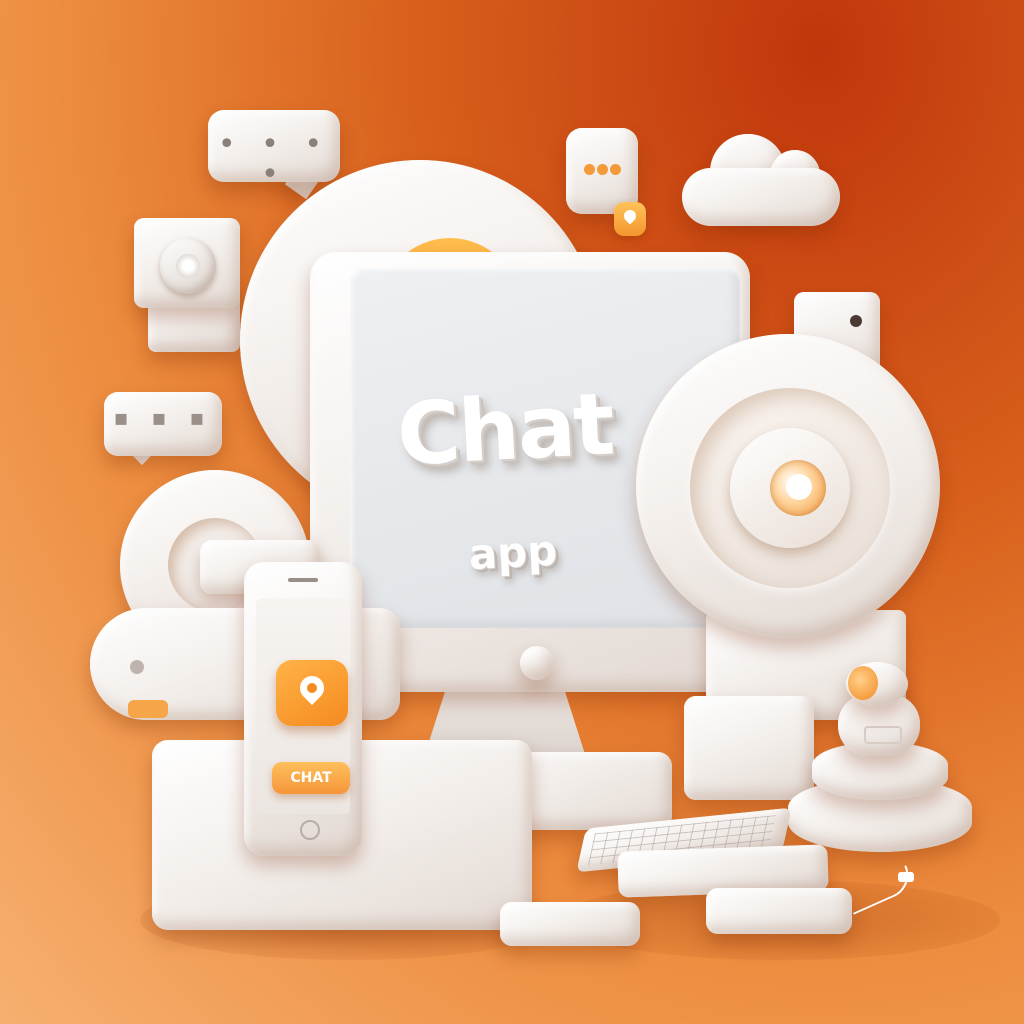  Describe the element at coordinates (537, 663) in the screenshot. I see `monitor-power-button` at that location.